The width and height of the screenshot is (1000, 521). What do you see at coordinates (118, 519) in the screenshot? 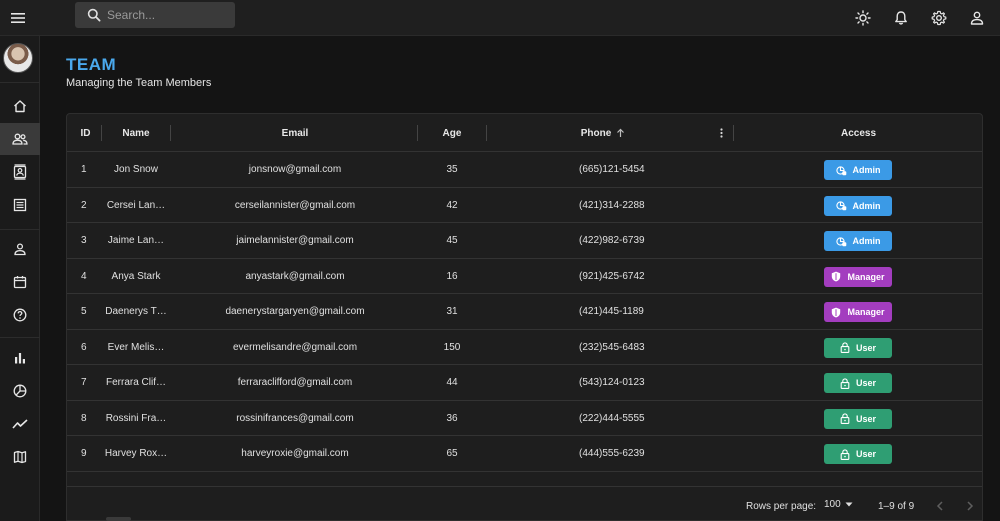
I see `horizontal-scrollbar` at bounding box center [118, 519].